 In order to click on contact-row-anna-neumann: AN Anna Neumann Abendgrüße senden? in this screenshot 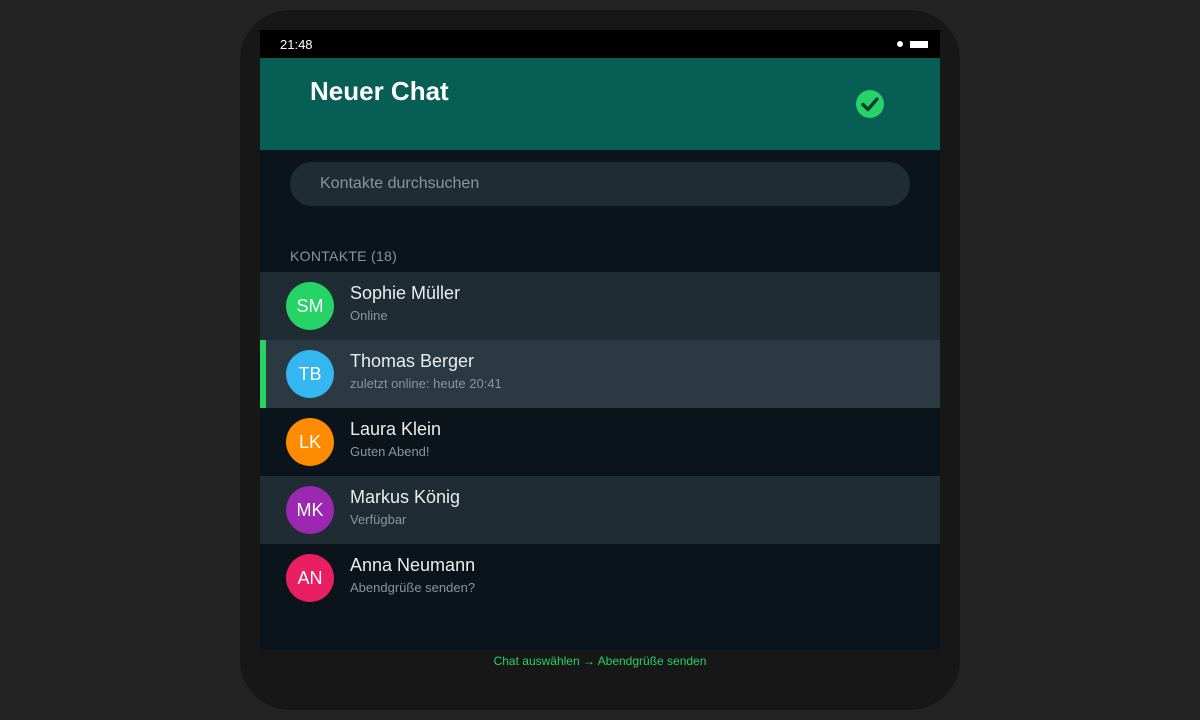, I will do `click(600, 578)`.